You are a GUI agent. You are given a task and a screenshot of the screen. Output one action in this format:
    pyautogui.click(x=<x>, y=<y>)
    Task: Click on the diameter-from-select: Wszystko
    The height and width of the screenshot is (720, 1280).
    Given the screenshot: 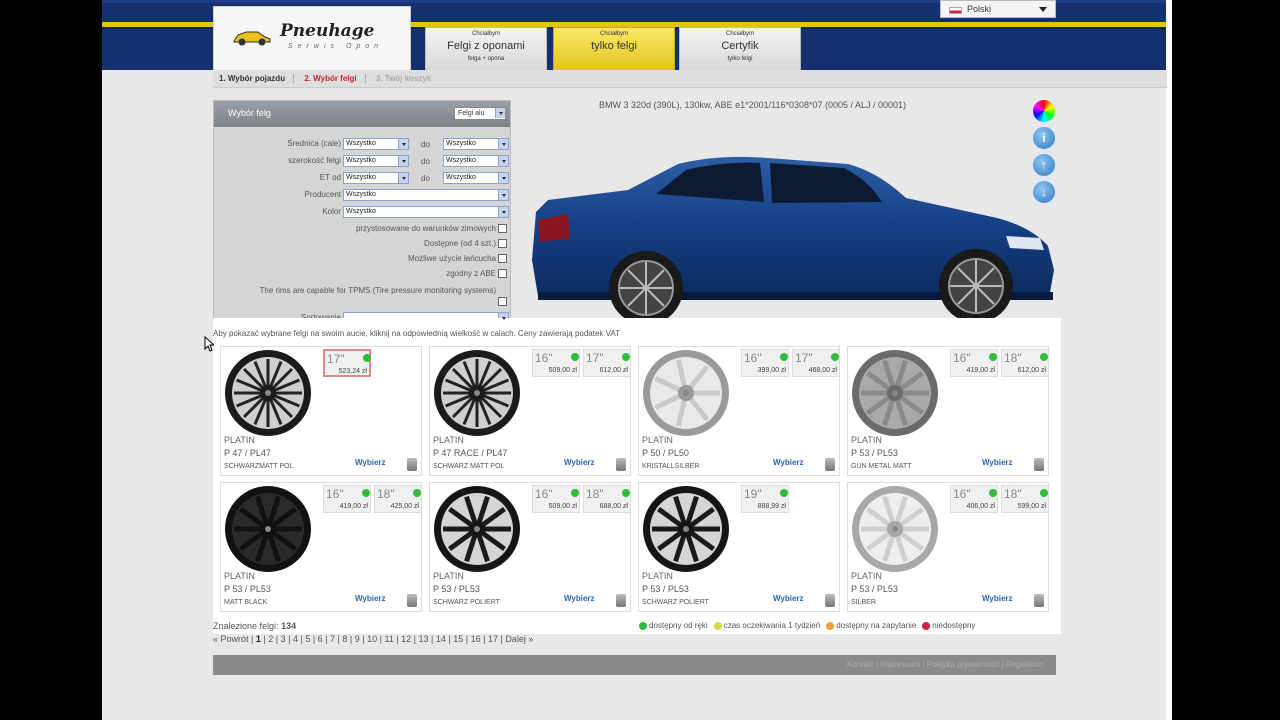 What is the action you would take?
    pyautogui.click(x=376, y=144)
    